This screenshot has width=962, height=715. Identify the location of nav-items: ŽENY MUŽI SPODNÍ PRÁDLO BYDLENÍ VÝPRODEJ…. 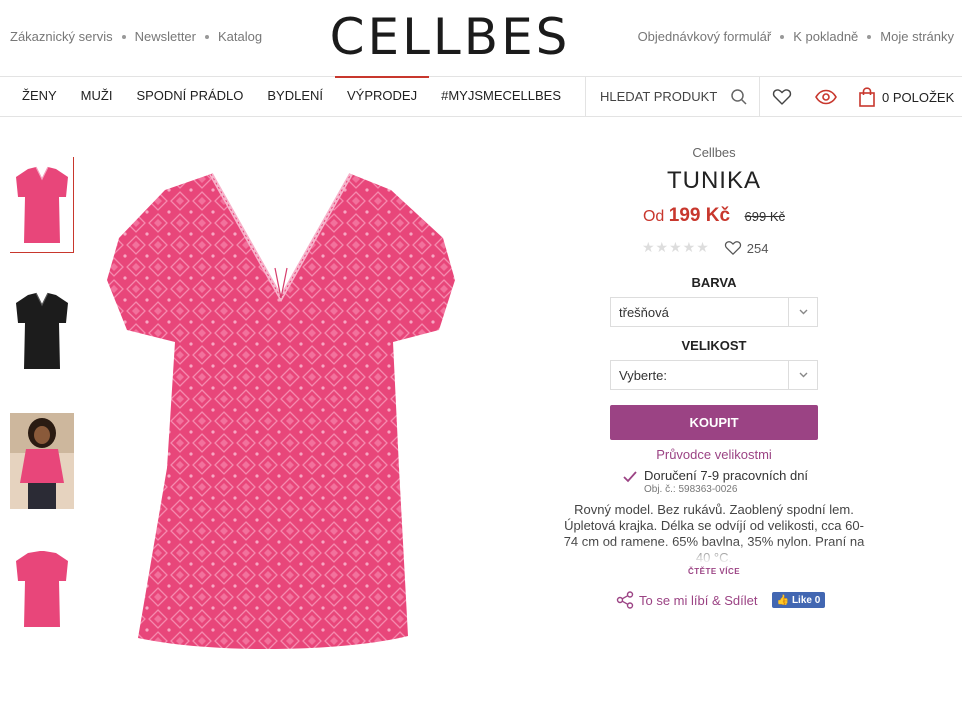
(291, 96).